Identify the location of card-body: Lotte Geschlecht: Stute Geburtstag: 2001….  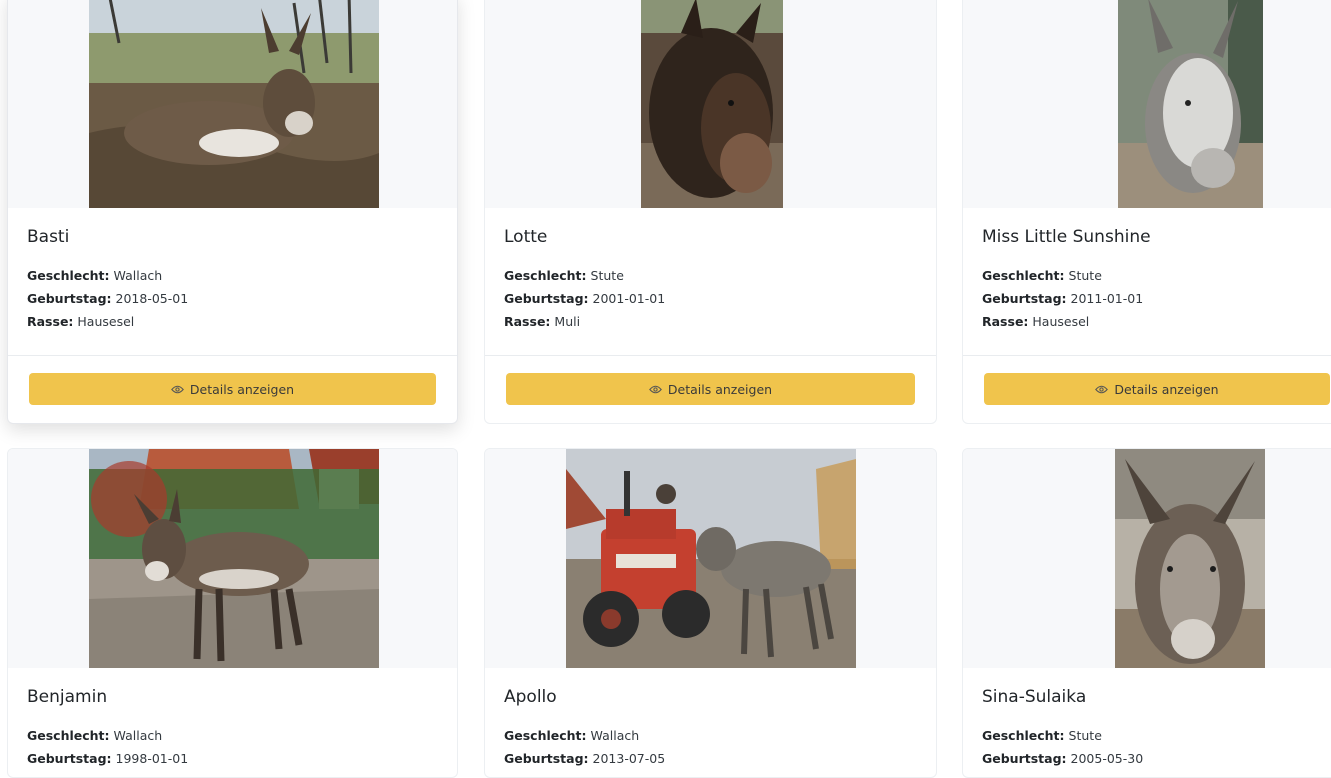
(710, 281).